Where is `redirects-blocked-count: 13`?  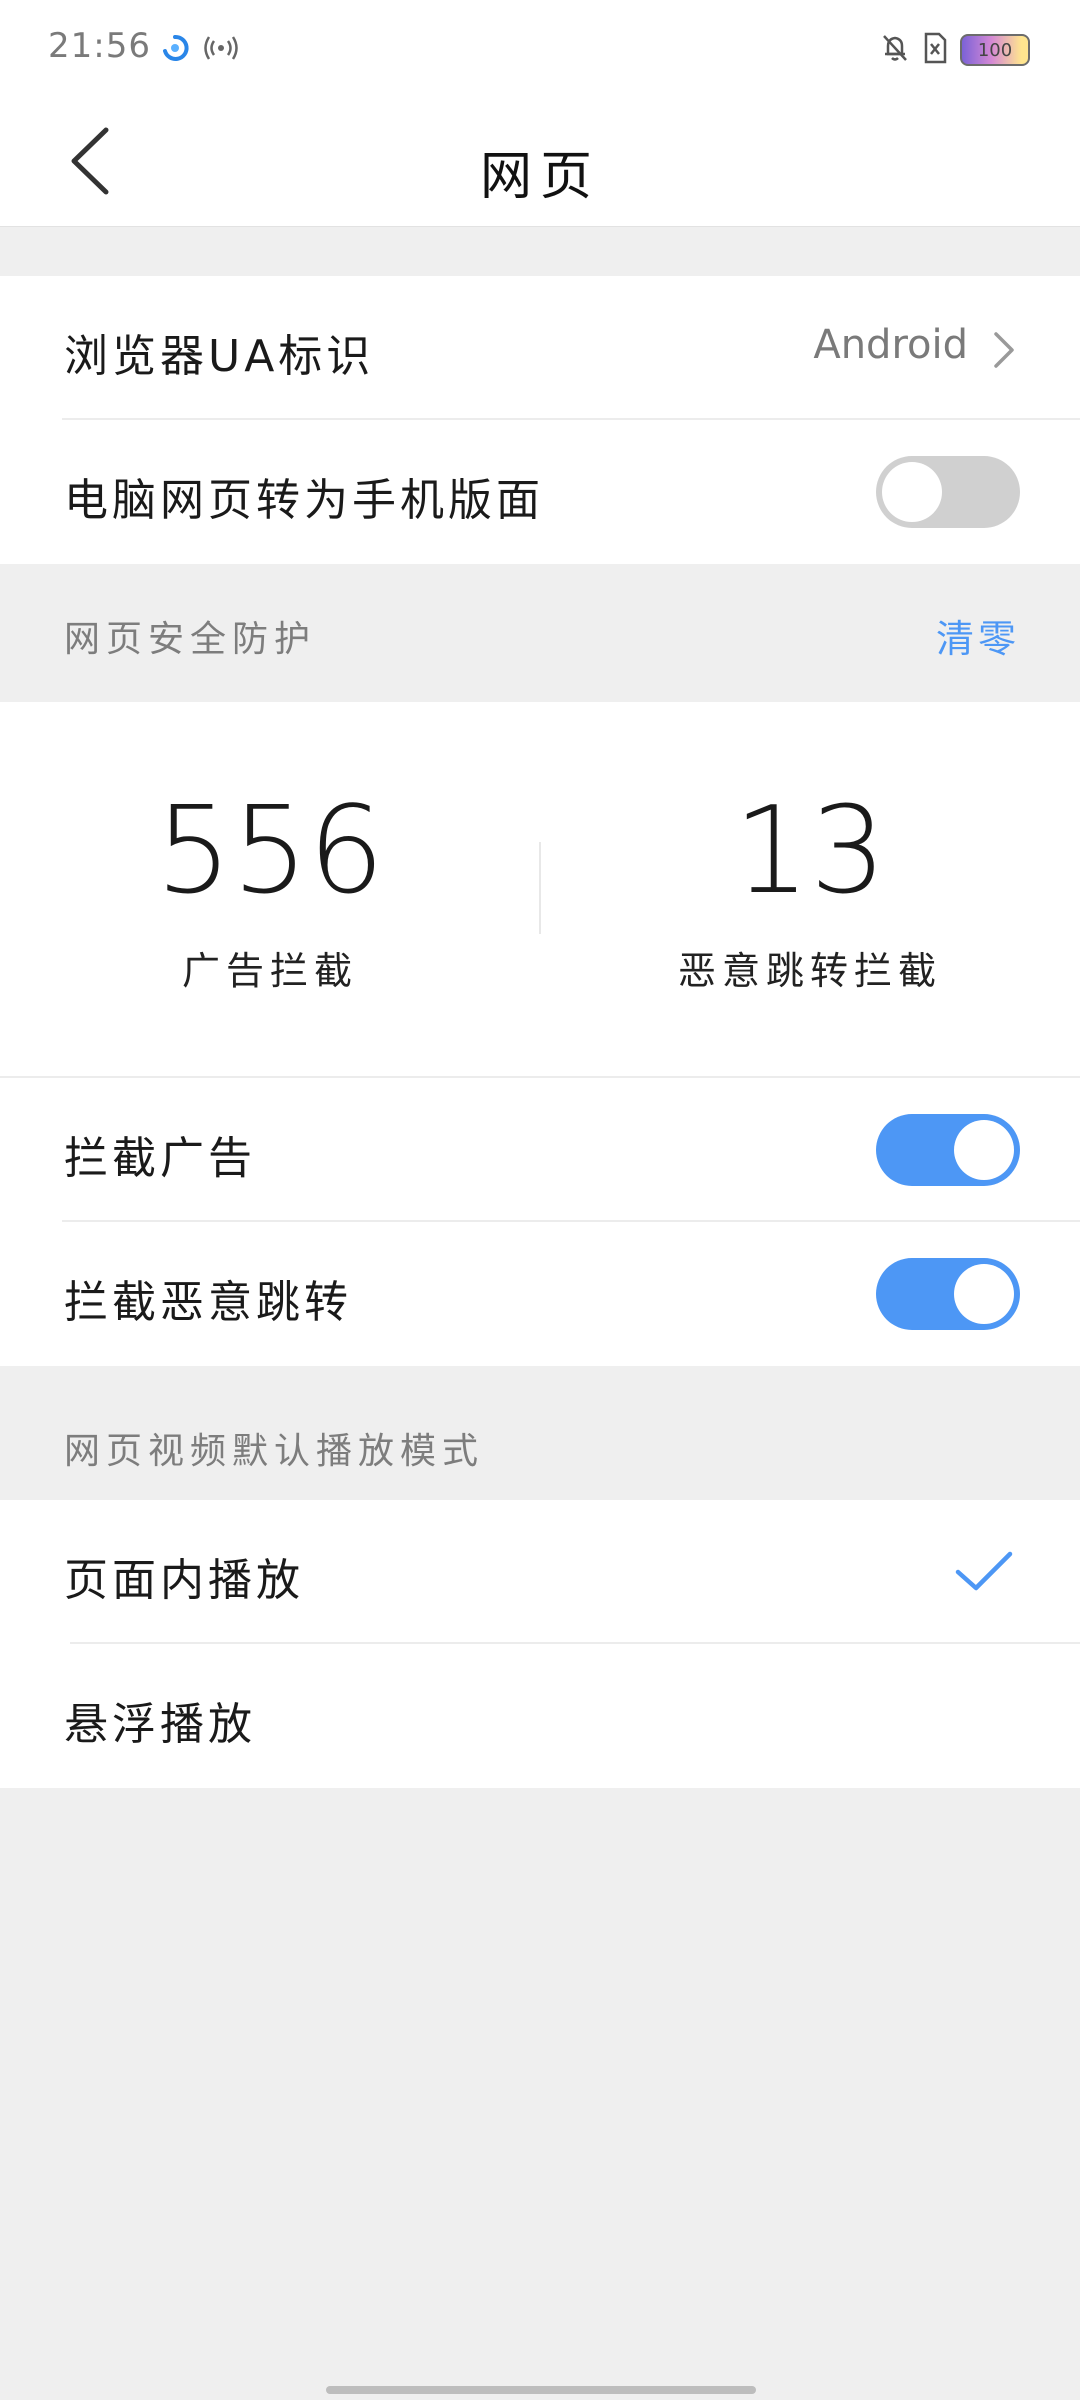 redirects-blocked-count: 13 is located at coordinates (810, 851).